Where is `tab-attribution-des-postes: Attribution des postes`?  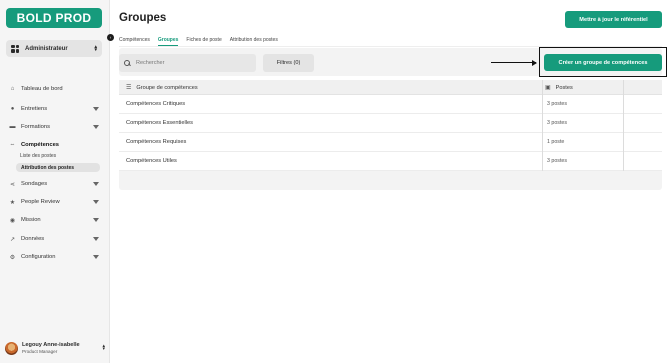
tab-attribution-des-postes: Attribution des postes is located at coordinates (254, 41).